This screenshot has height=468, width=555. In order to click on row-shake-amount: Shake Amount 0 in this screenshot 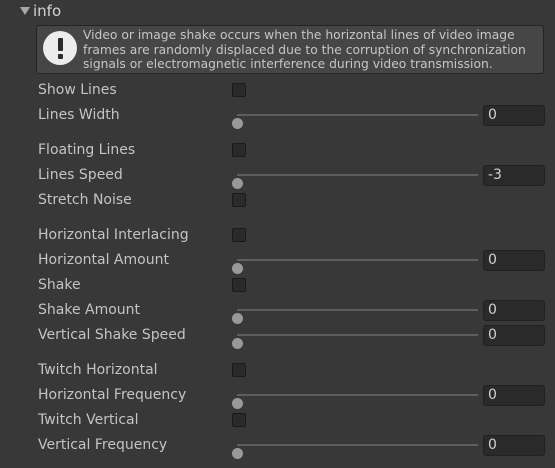, I will do `click(277, 312)`.